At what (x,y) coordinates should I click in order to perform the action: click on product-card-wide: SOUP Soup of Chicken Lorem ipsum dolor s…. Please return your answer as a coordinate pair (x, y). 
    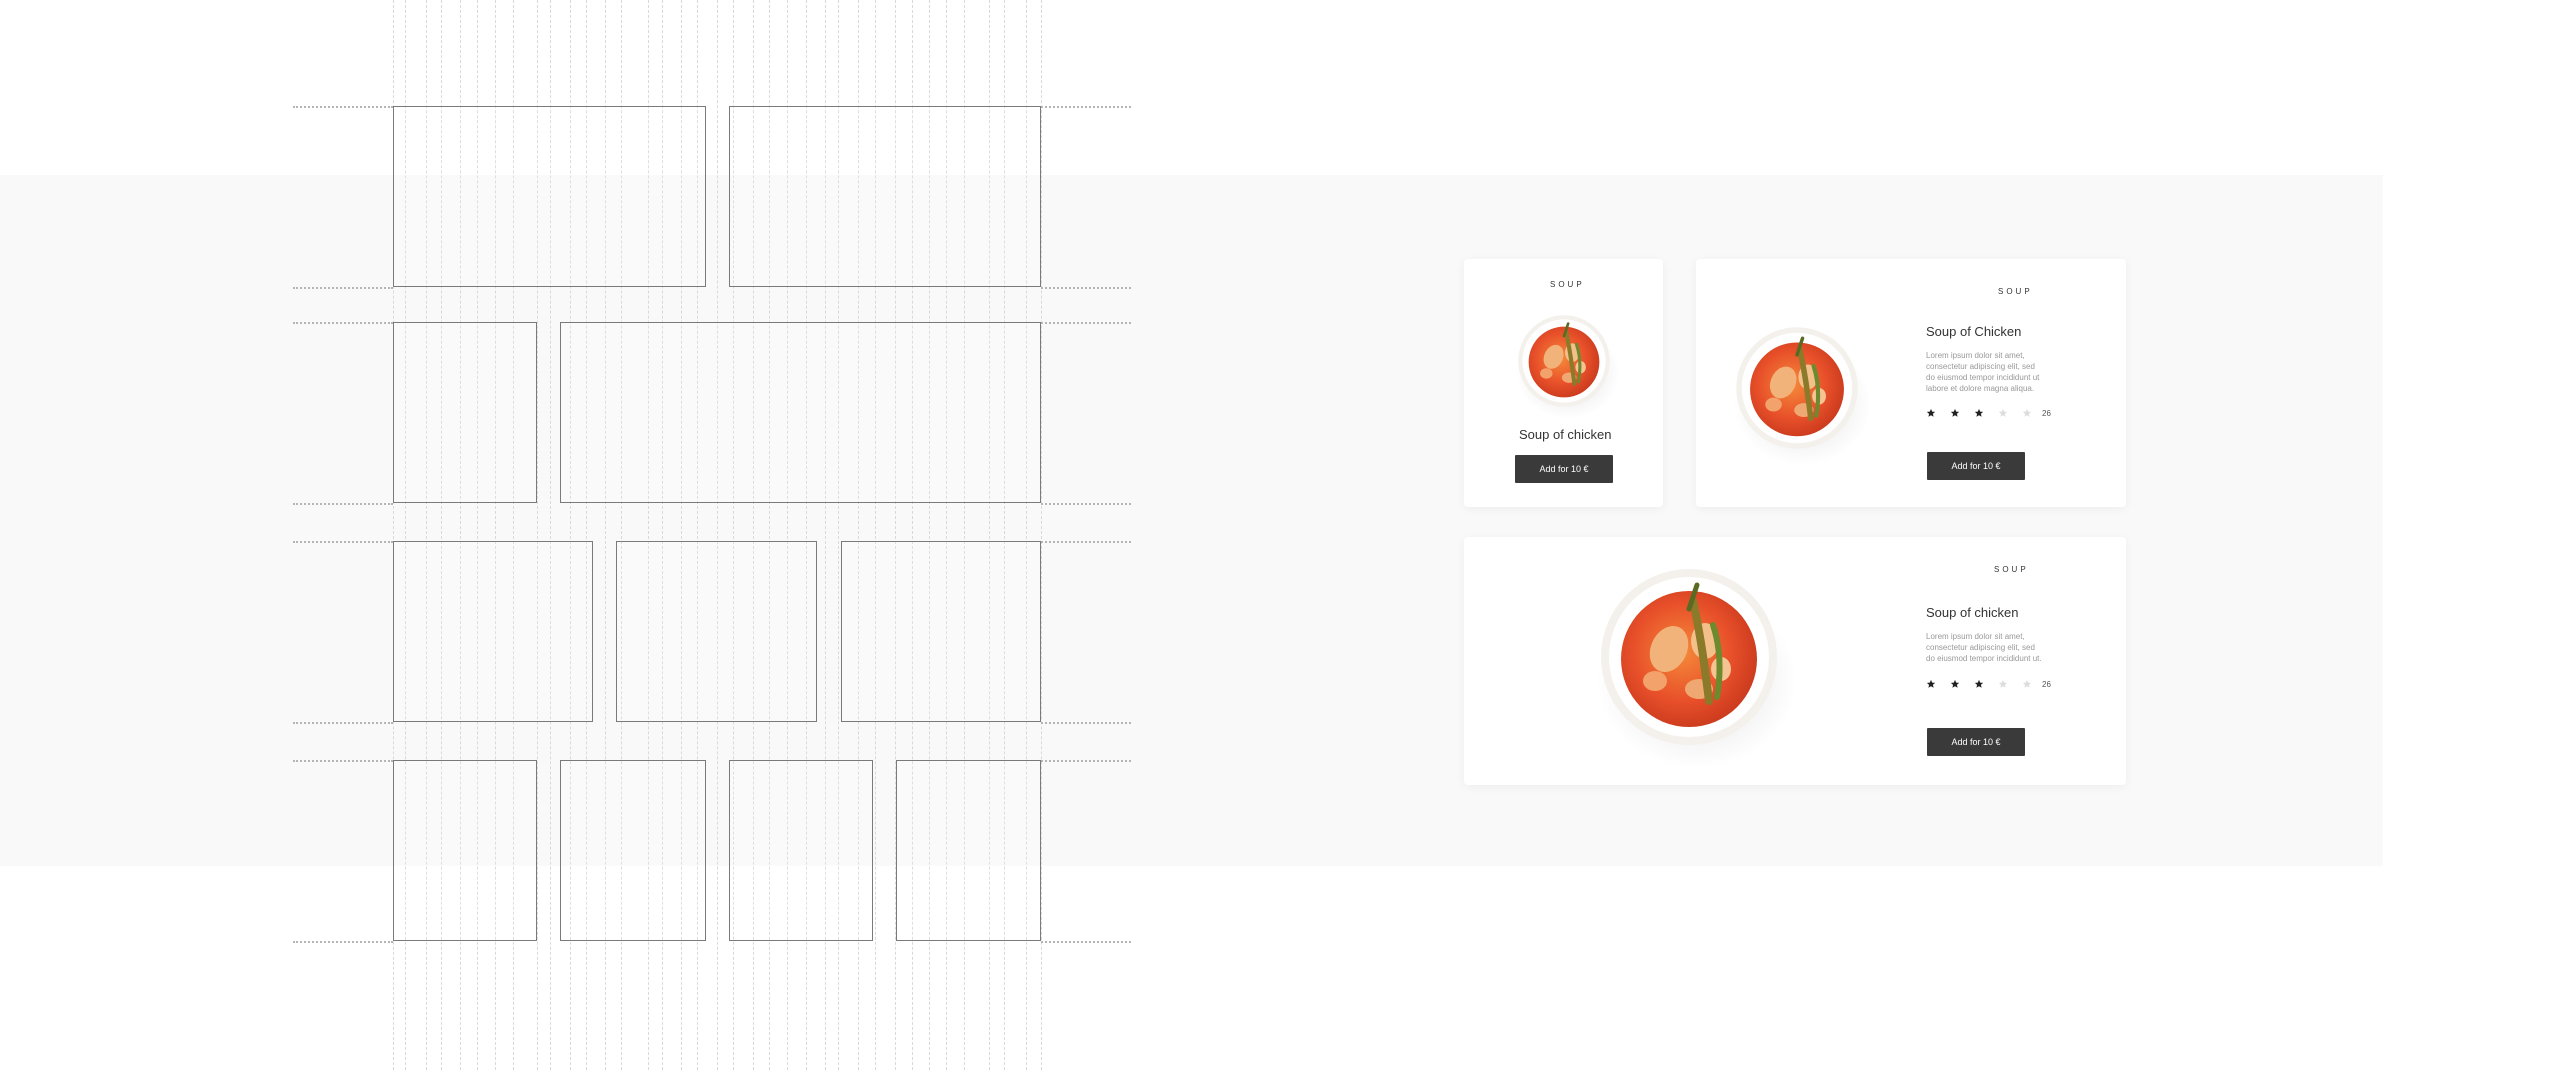
    Looking at the image, I should click on (1911, 383).